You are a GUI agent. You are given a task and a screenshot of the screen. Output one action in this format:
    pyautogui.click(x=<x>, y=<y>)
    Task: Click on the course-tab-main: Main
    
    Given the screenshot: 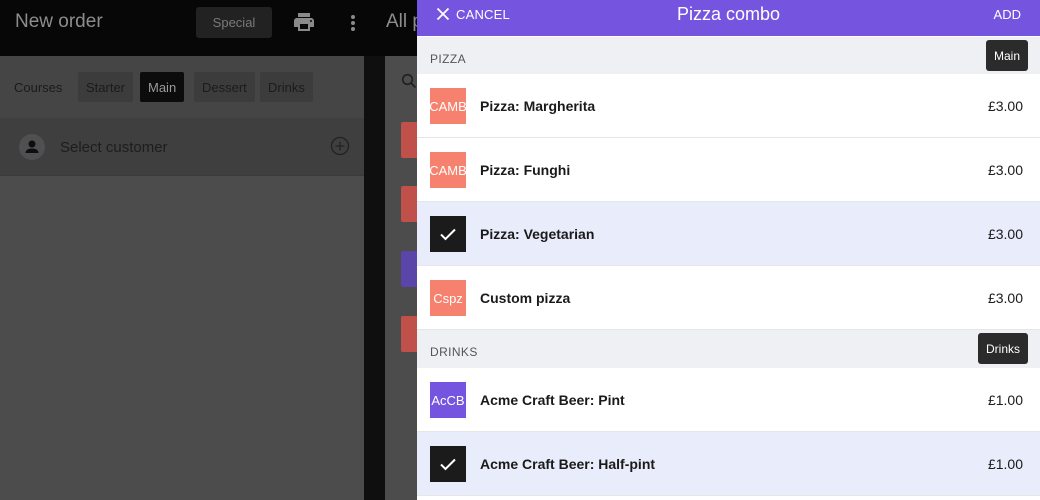 What is the action you would take?
    pyautogui.click(x=162, y=87)
    